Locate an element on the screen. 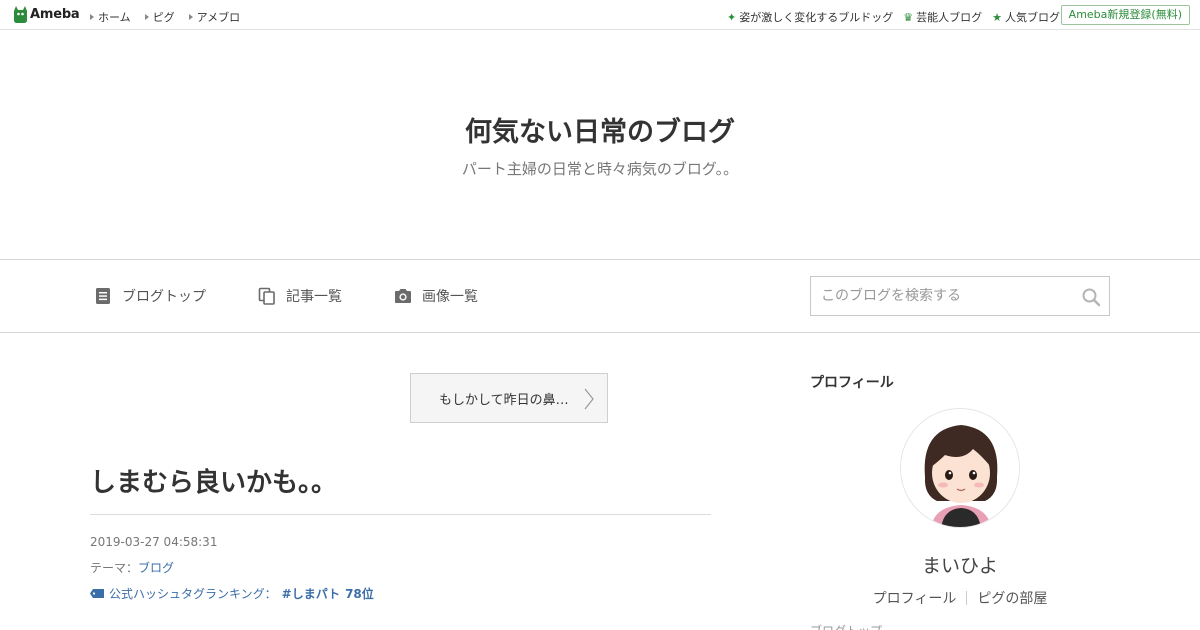 The width and height of the screenshot is (1200, 630). signup-button: Ameba新規登録(無料) is located at coordinates (1125, 15).